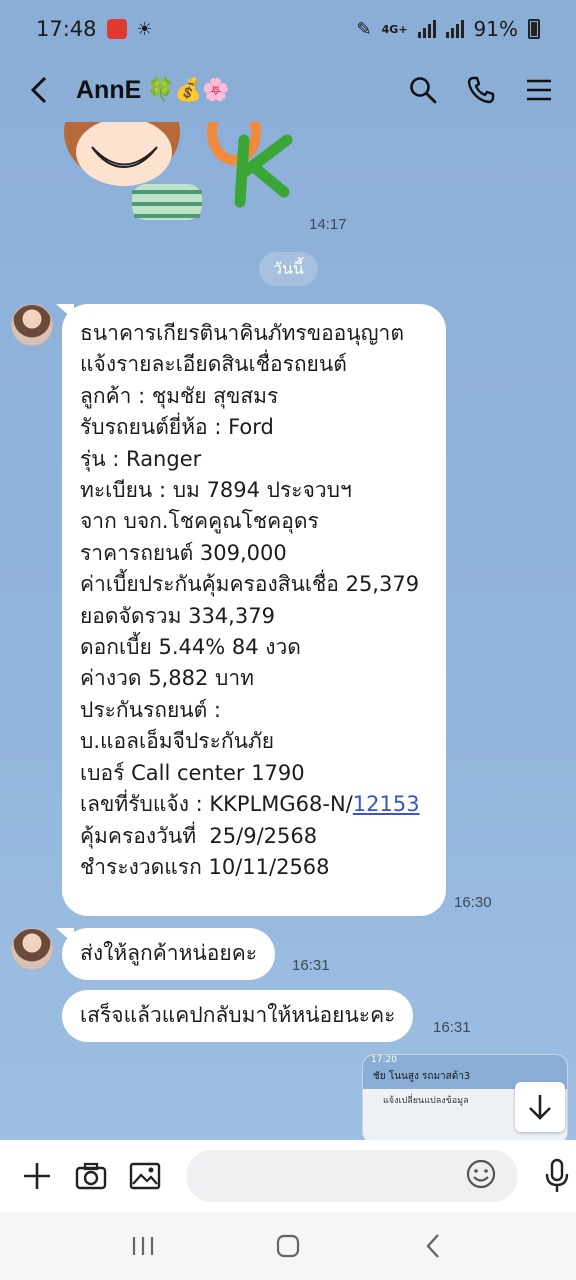  I want to click on message-line: ราคารถยนต์ 309,000, so click(183, 552).